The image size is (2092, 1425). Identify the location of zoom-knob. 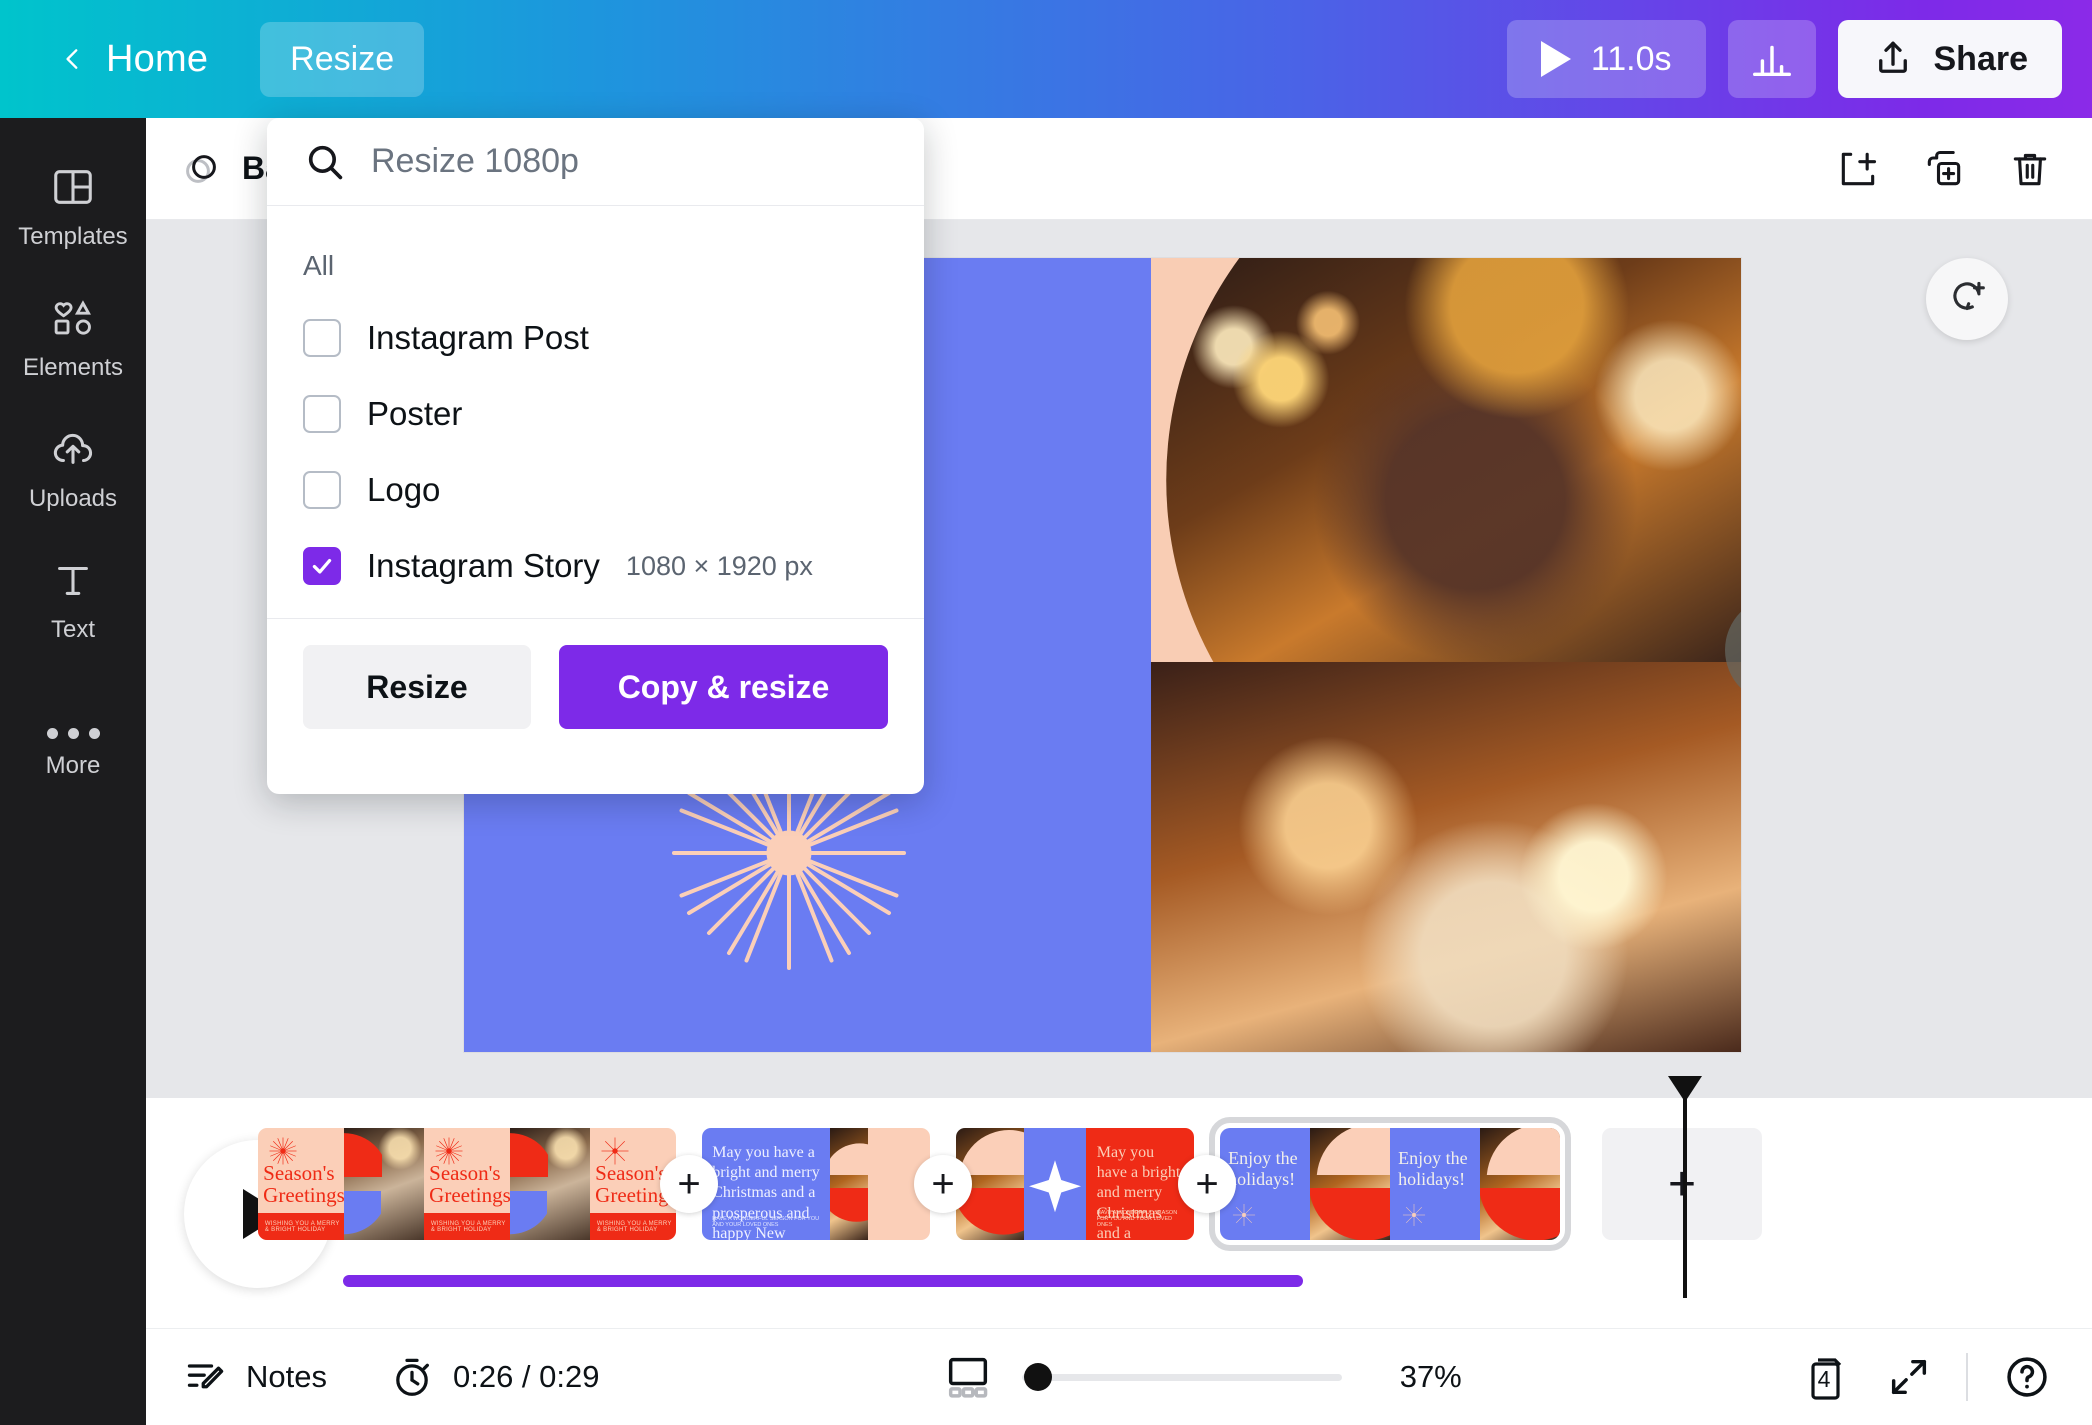
(1037, 1377).